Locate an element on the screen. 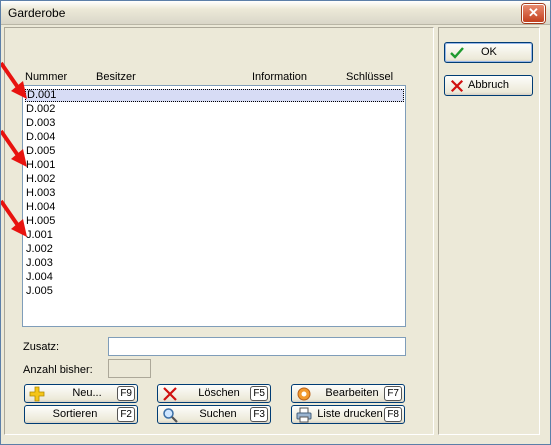 This screenshot has height=445, width=551. print-list-button: Liste drucken F8 is located at coordinates (348, 414).